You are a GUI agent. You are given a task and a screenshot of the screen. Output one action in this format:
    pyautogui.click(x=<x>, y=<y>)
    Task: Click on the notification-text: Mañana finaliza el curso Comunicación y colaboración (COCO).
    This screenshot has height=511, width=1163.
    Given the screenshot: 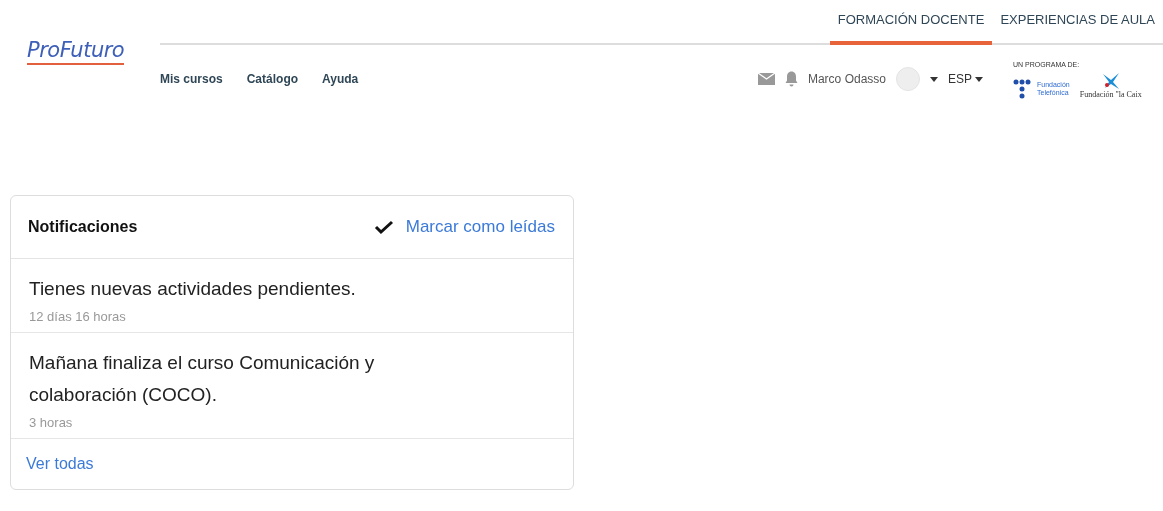 What is the action you would take?
    pyautogui.click(x=202, y=379)
    